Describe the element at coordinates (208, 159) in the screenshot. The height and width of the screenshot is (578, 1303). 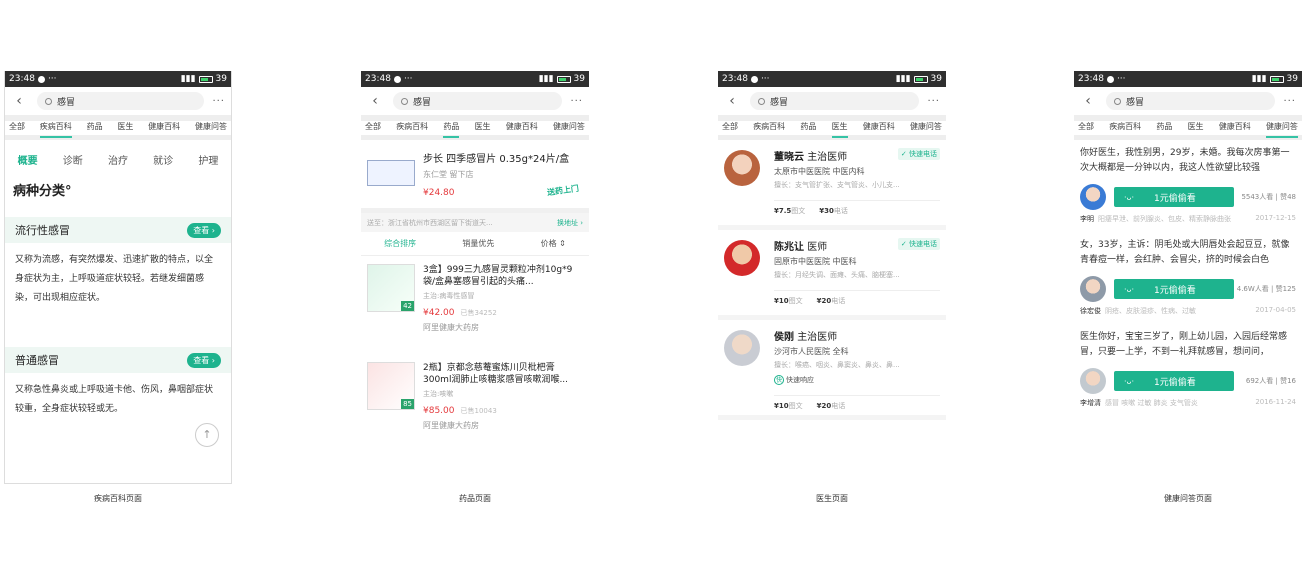
I see `subtab-care: 护理` at that location.